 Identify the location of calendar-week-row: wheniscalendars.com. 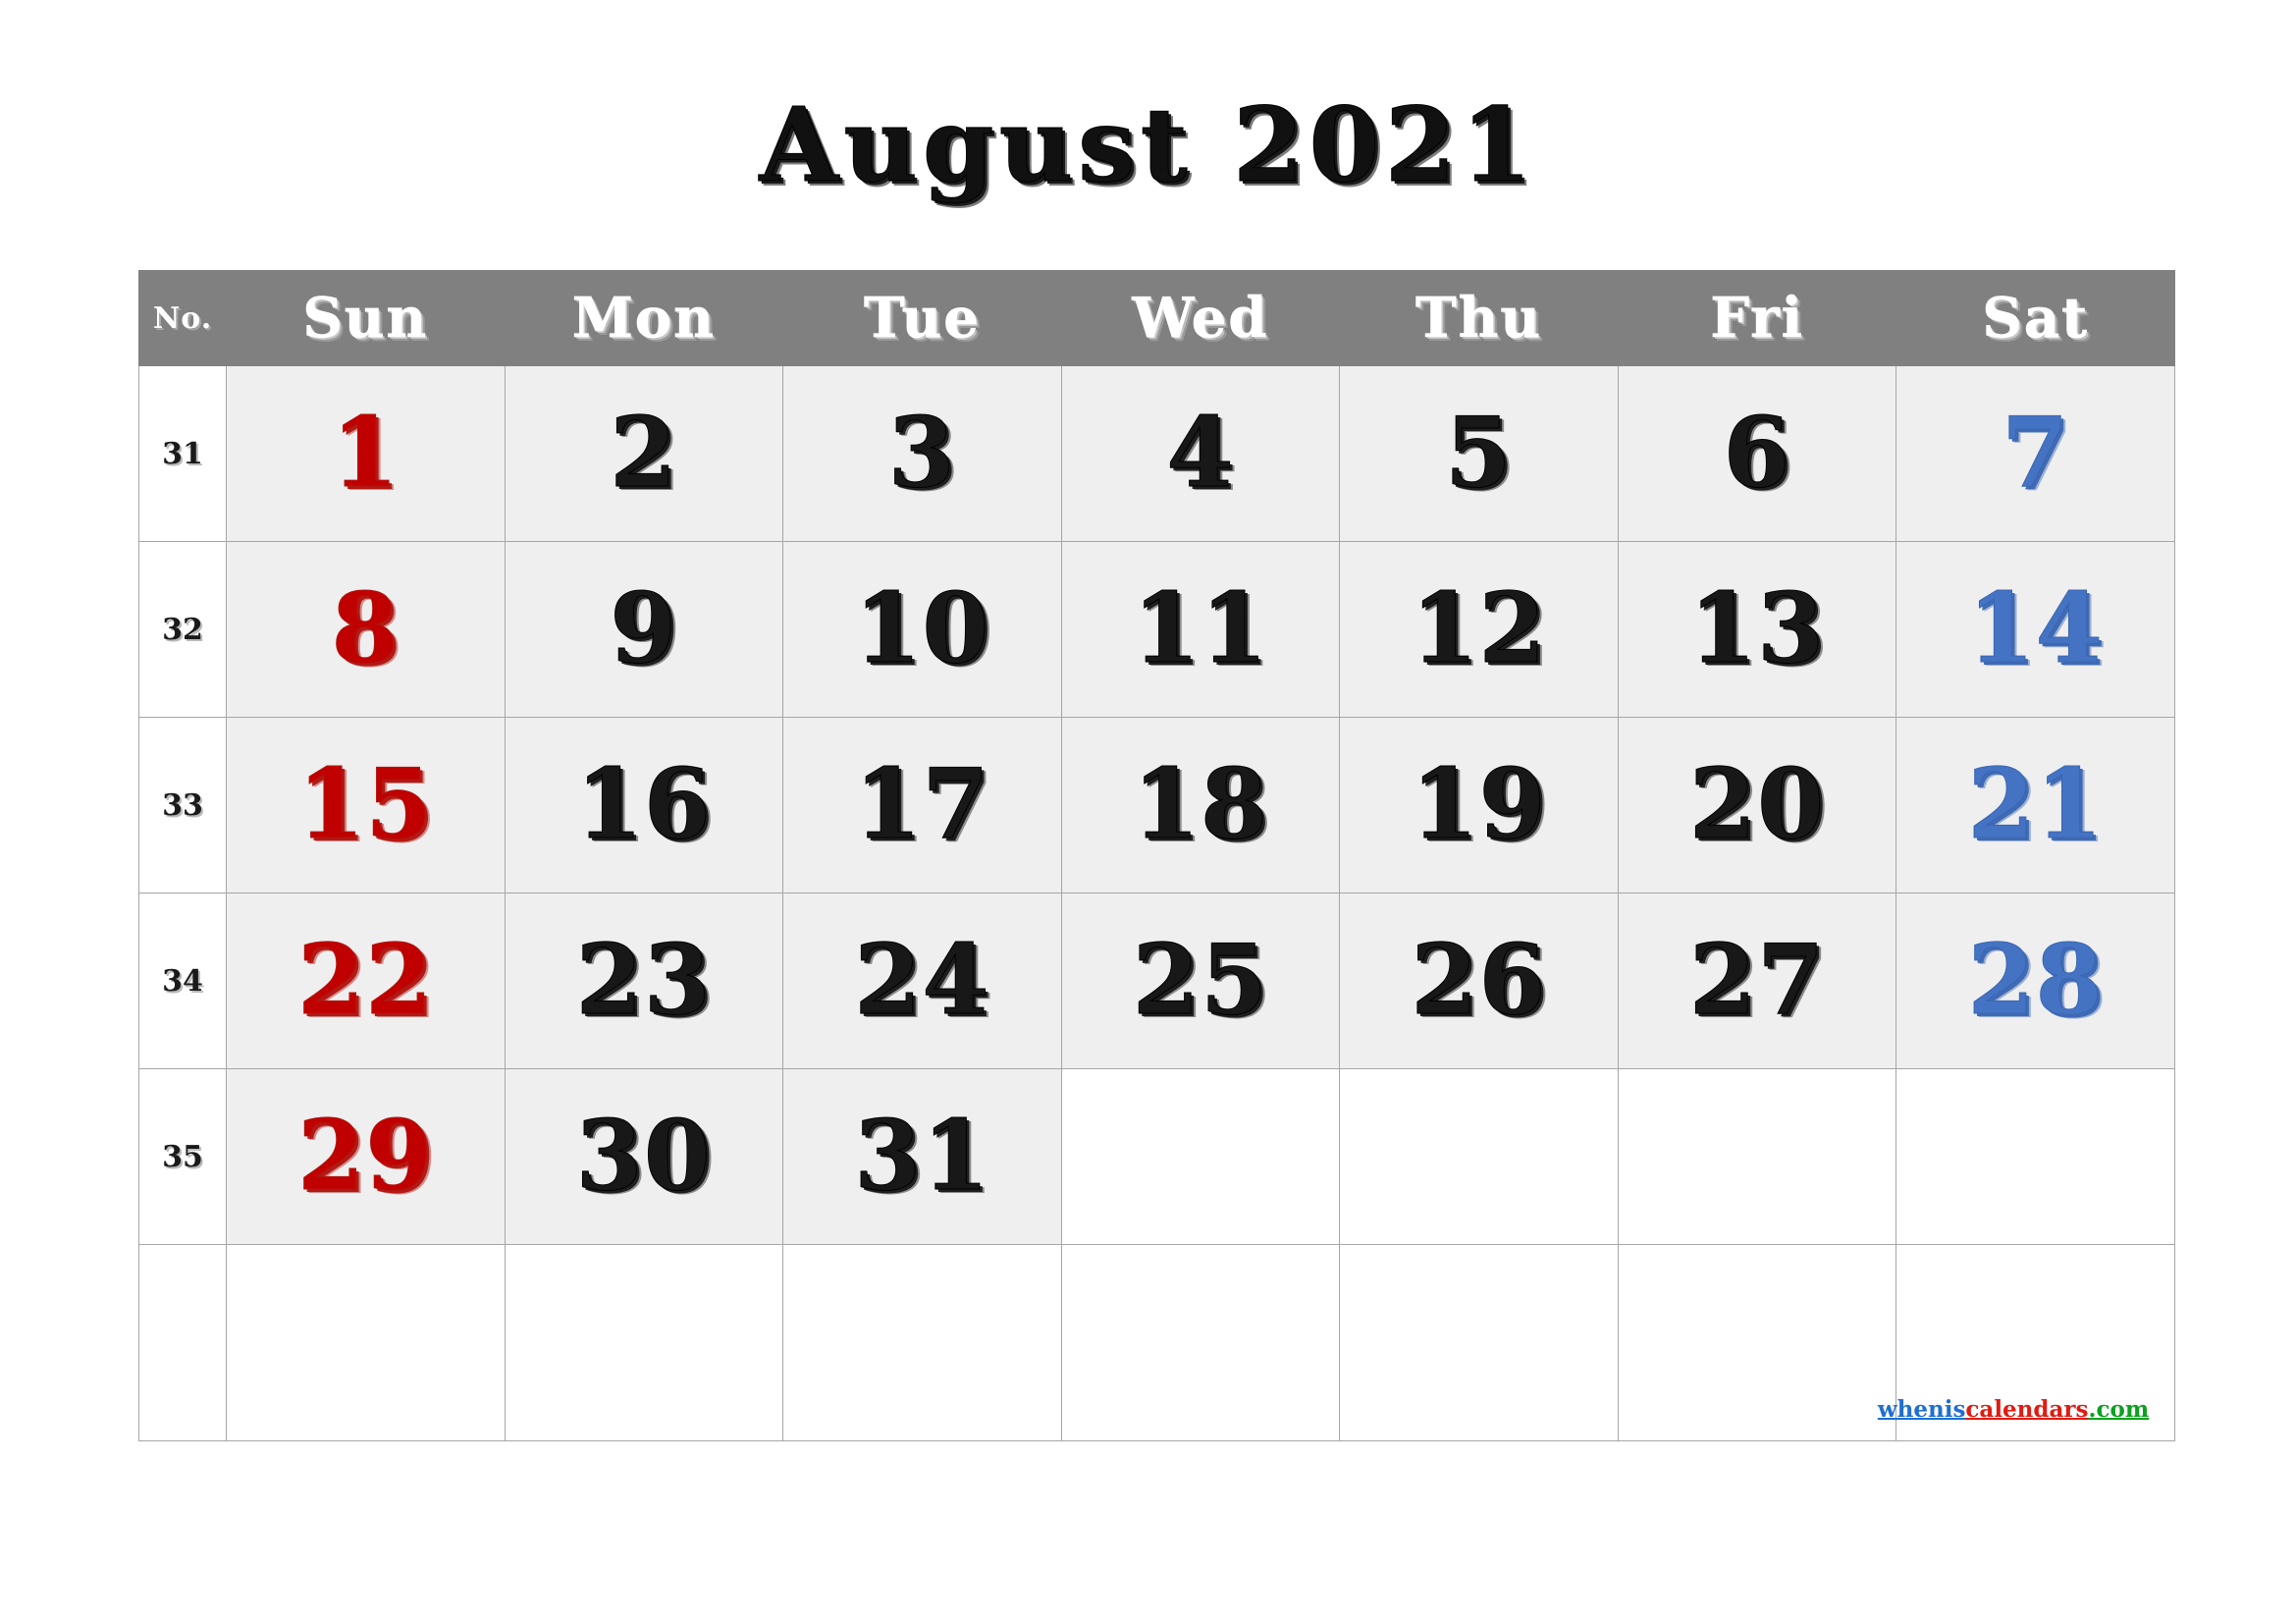
(1156, 1342).